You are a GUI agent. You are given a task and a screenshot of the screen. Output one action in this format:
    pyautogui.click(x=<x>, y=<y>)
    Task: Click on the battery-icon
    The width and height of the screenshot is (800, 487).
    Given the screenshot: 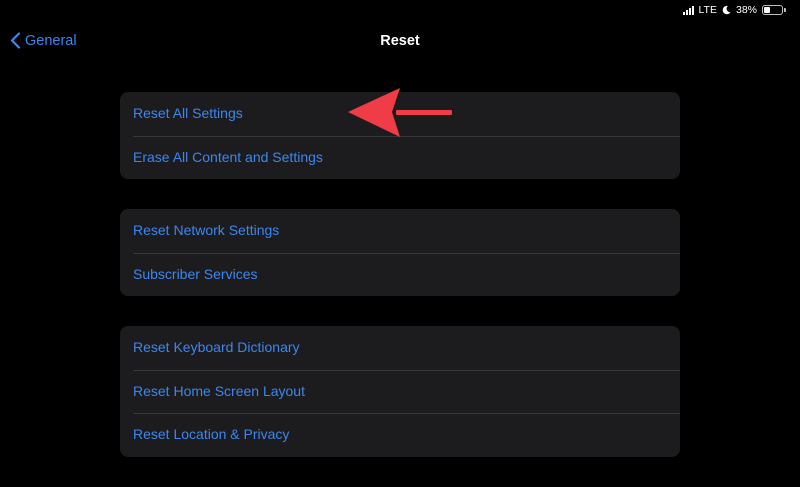 What is the action you would take?
    pyautogui.click(x=774, y=10)
    